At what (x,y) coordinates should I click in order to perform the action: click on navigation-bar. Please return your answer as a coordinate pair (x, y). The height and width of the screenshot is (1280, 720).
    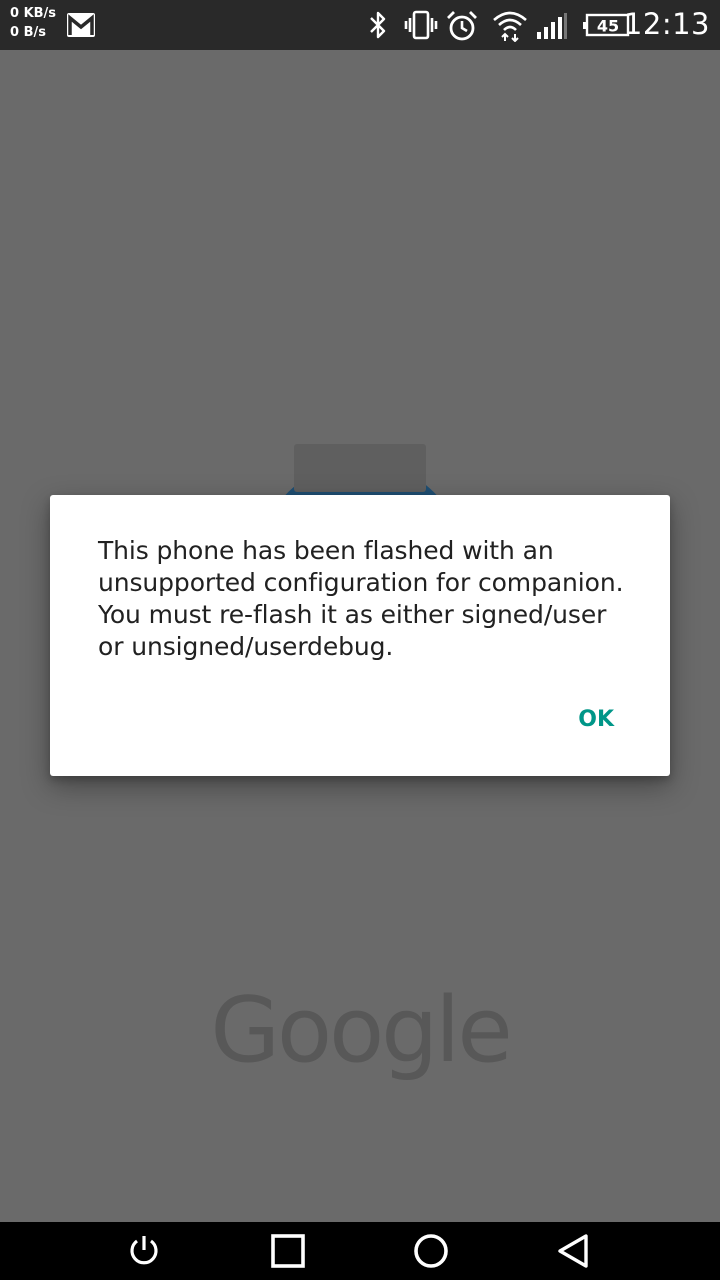
    Looking at the image, I should click on (360, 1251).